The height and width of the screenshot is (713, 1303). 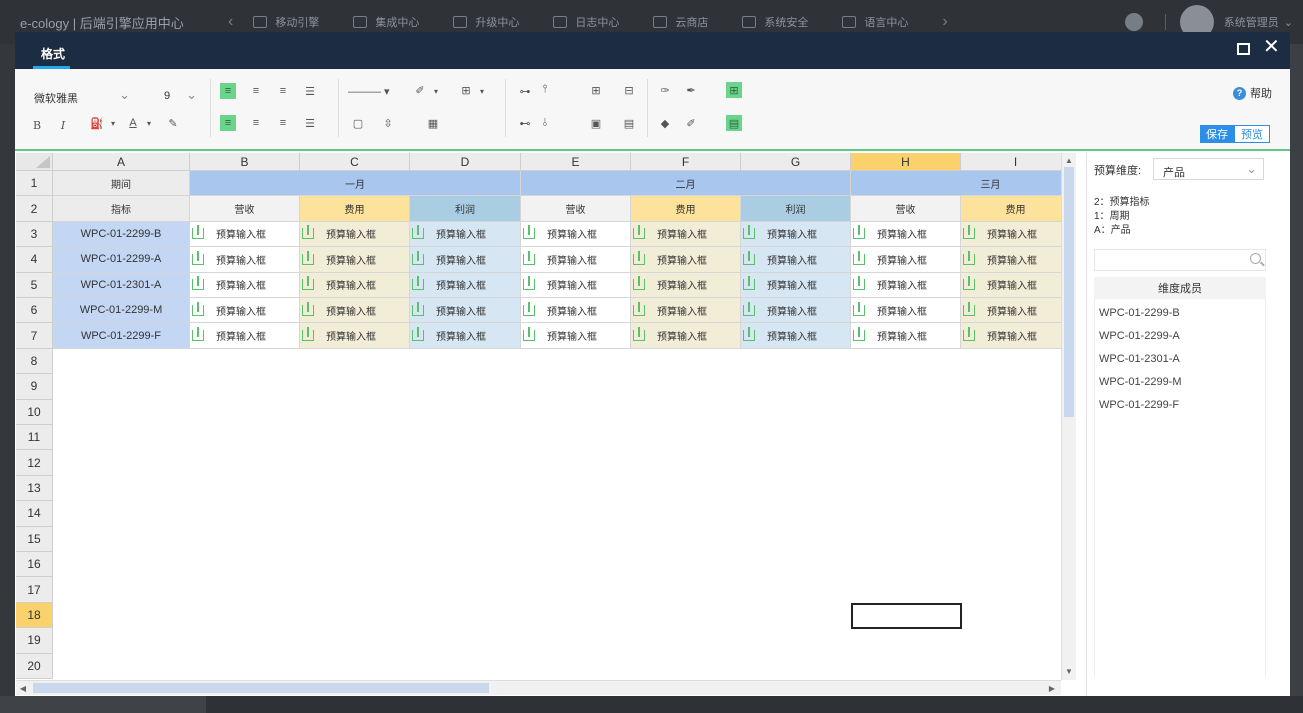 What do you see at coordinates (1069, 292) in the screenshot?
I see `vertical-scroll-thumb` at bounding box center [1069, 292].